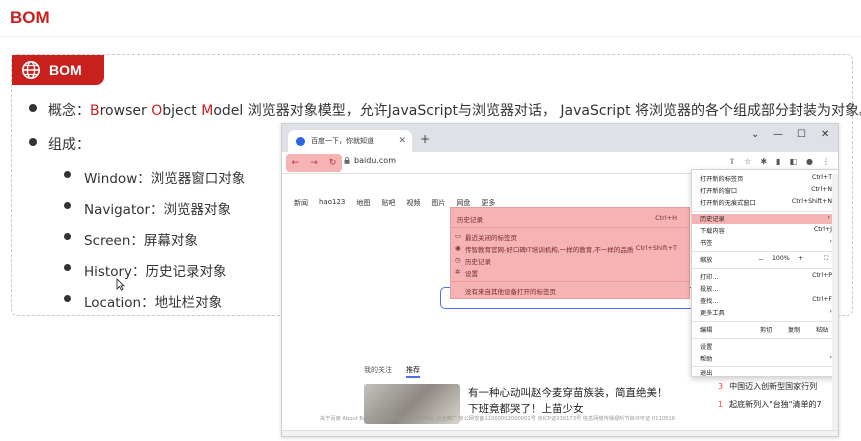  I want to click on feed-title: 有一种心动叫赵今麦穿苗族装，简直绝美！下班竟都哭了！上苗少女, so click(568, 401).